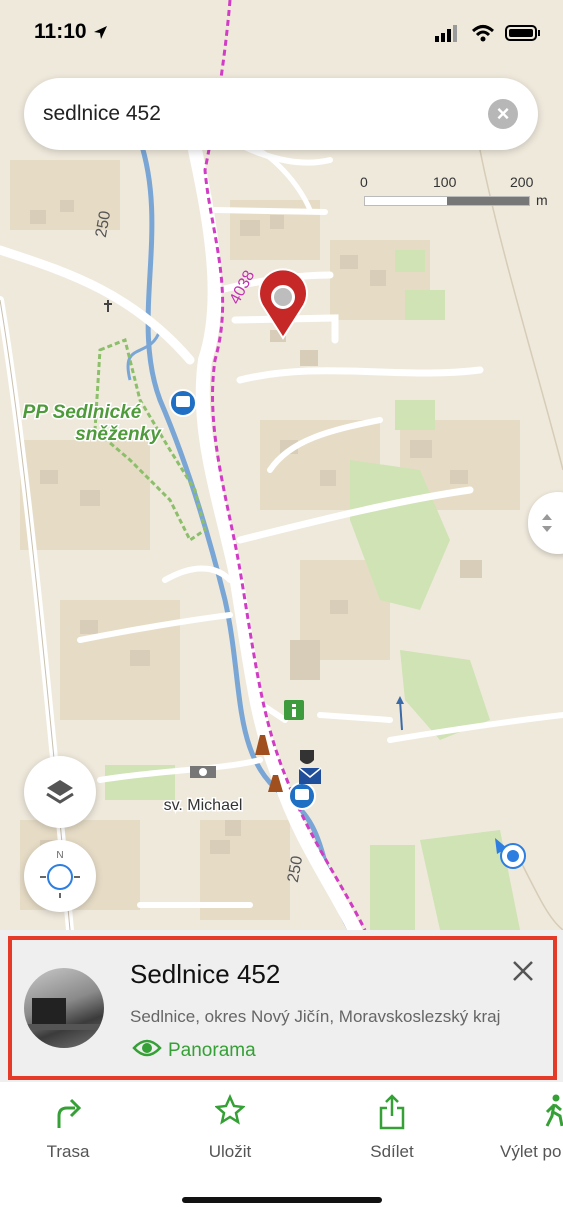 The height and width of the screenshot is (1218, 563). What do you see at coordinates (522, 182) in the screenshot?
I see `scale-label-200: 200` at bounding box center [522, 182].